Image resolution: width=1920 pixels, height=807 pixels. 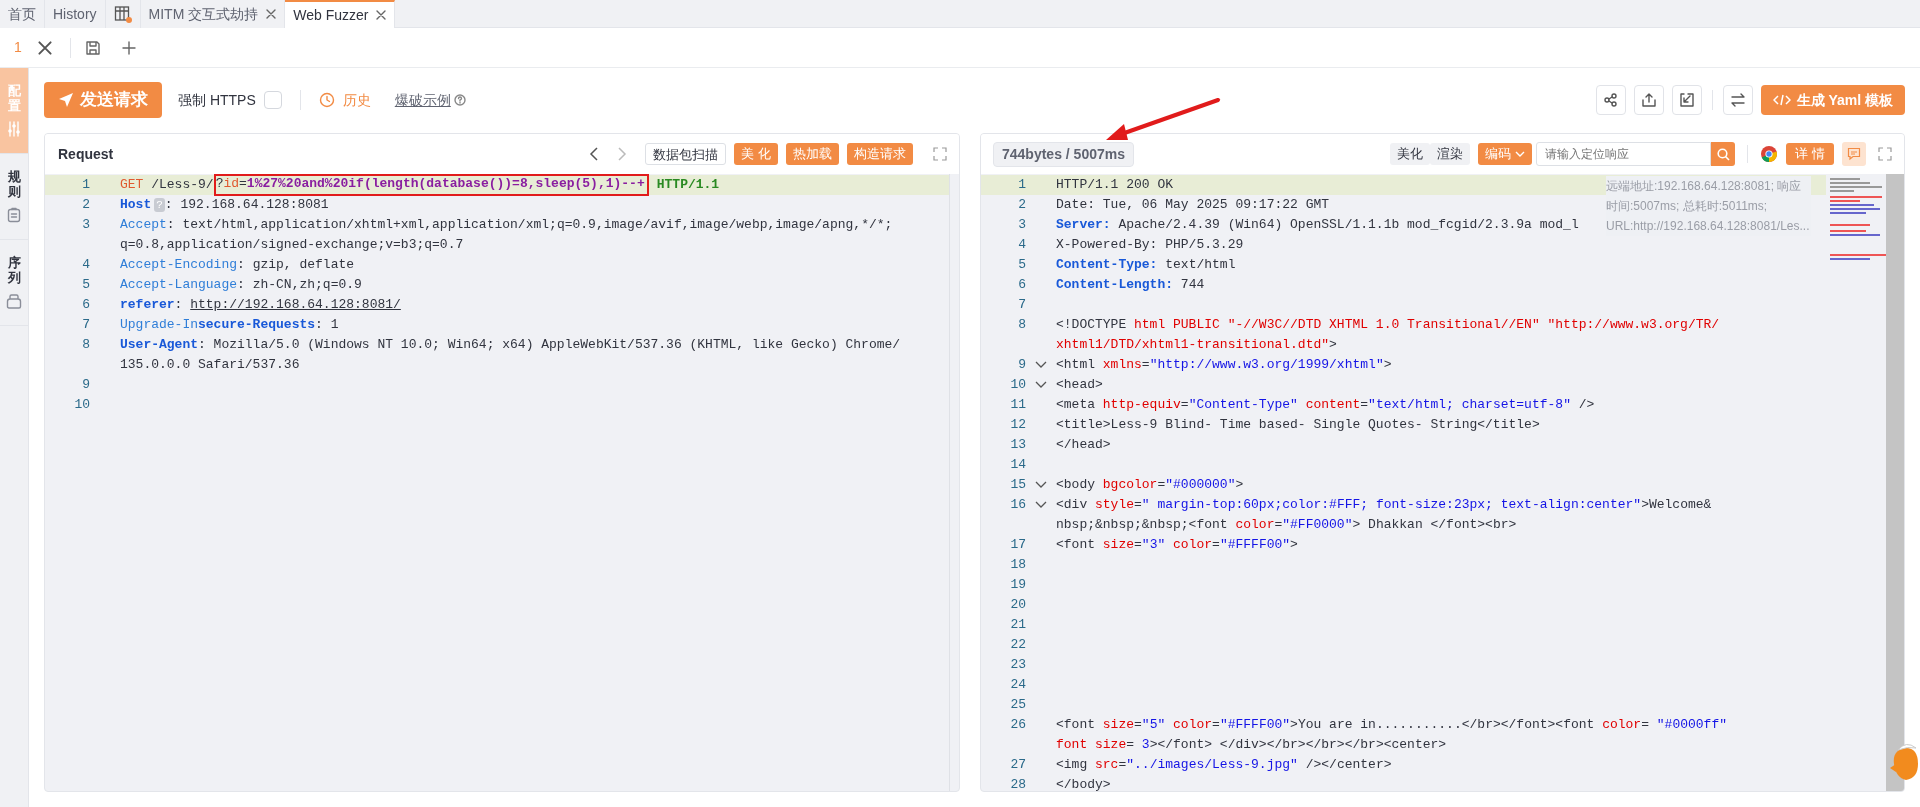 I want to click on line-number: 7, so click(x=1021, y=305).